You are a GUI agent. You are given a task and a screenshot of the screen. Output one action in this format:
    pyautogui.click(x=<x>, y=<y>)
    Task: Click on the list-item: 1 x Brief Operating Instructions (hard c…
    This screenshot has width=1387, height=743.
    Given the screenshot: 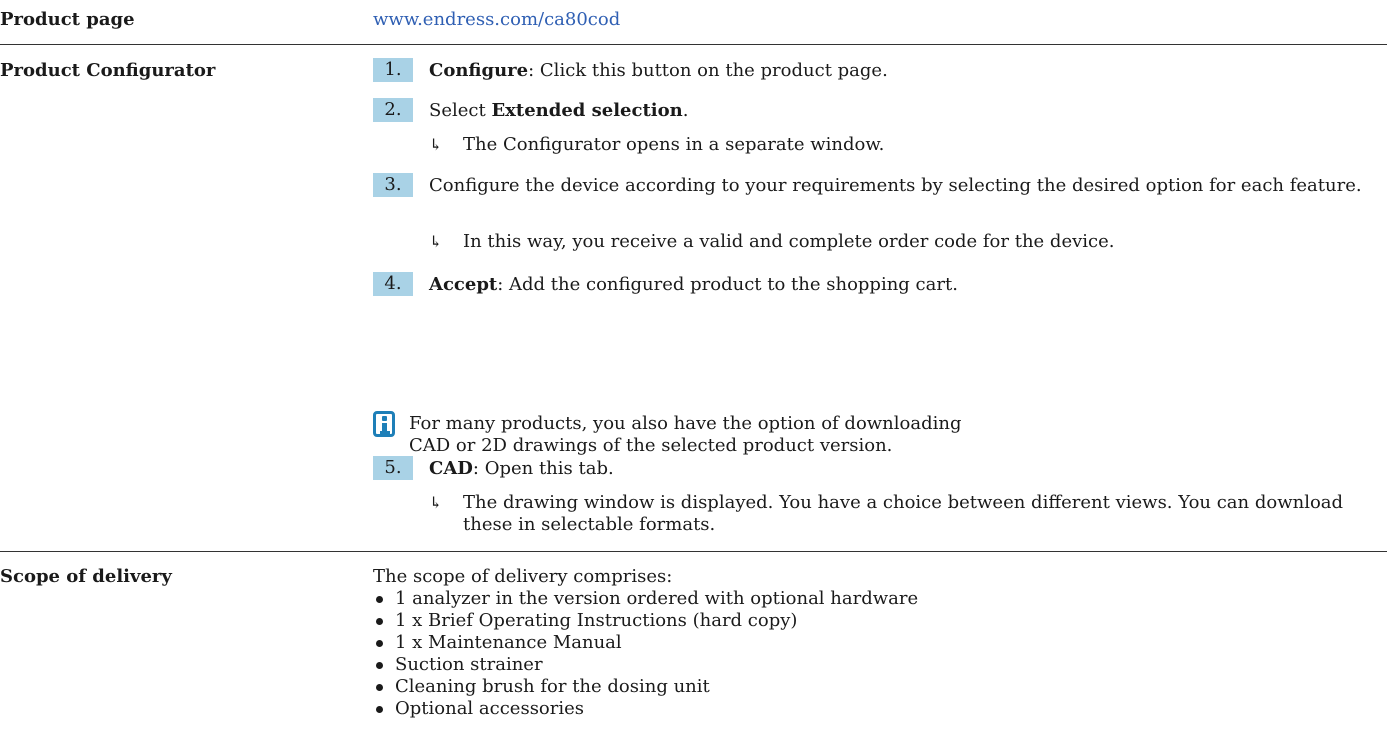 What is the action you would take?
    pyautogui.click(x=645, y=621)
    